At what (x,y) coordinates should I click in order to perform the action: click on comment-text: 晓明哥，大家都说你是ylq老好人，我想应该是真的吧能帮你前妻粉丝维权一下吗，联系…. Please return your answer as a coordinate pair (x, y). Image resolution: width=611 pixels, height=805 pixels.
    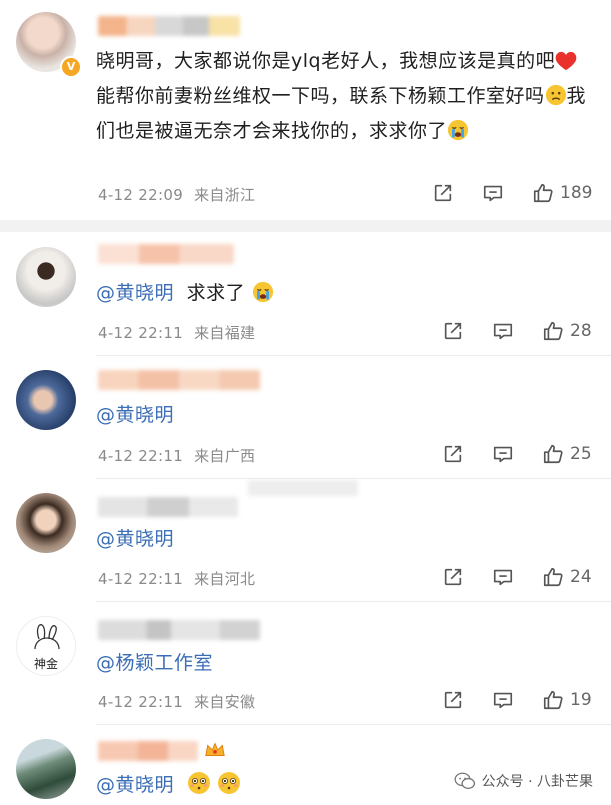
    Looking at the image, I should click on (346, 98).